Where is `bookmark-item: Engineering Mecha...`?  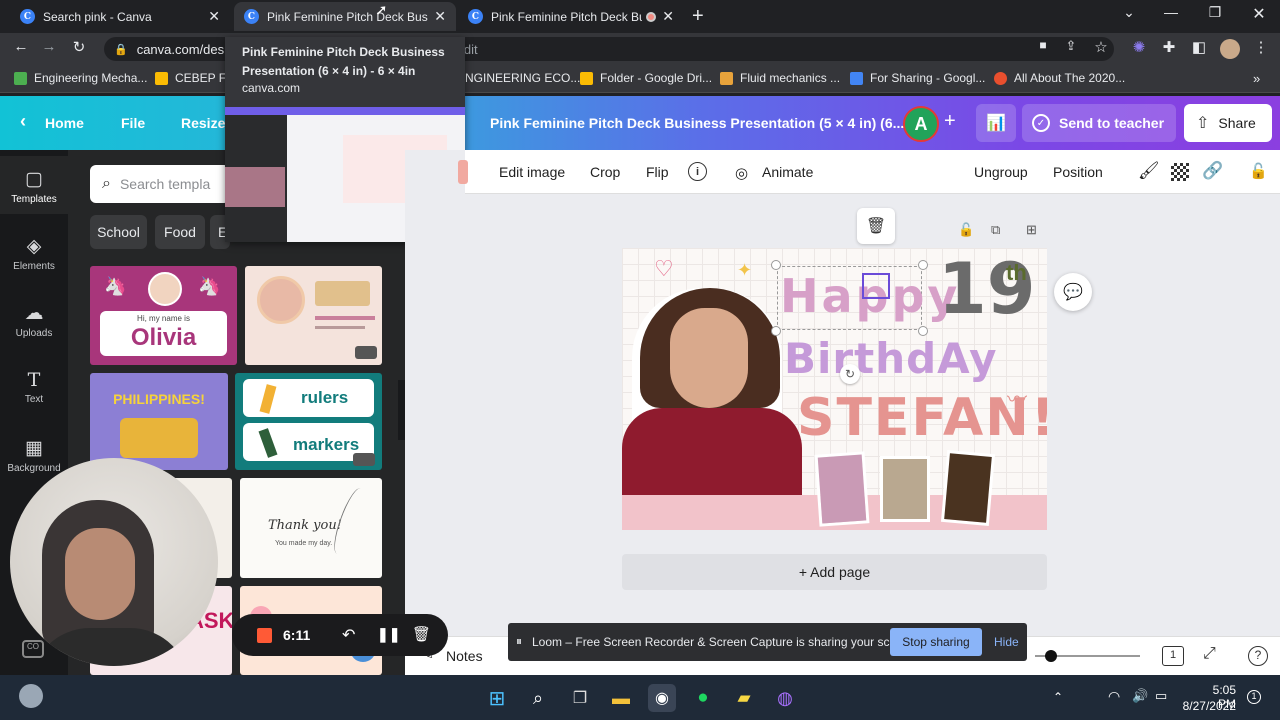 bookmark-item: Engineering Mecha... is located at coordinates (80, 78).